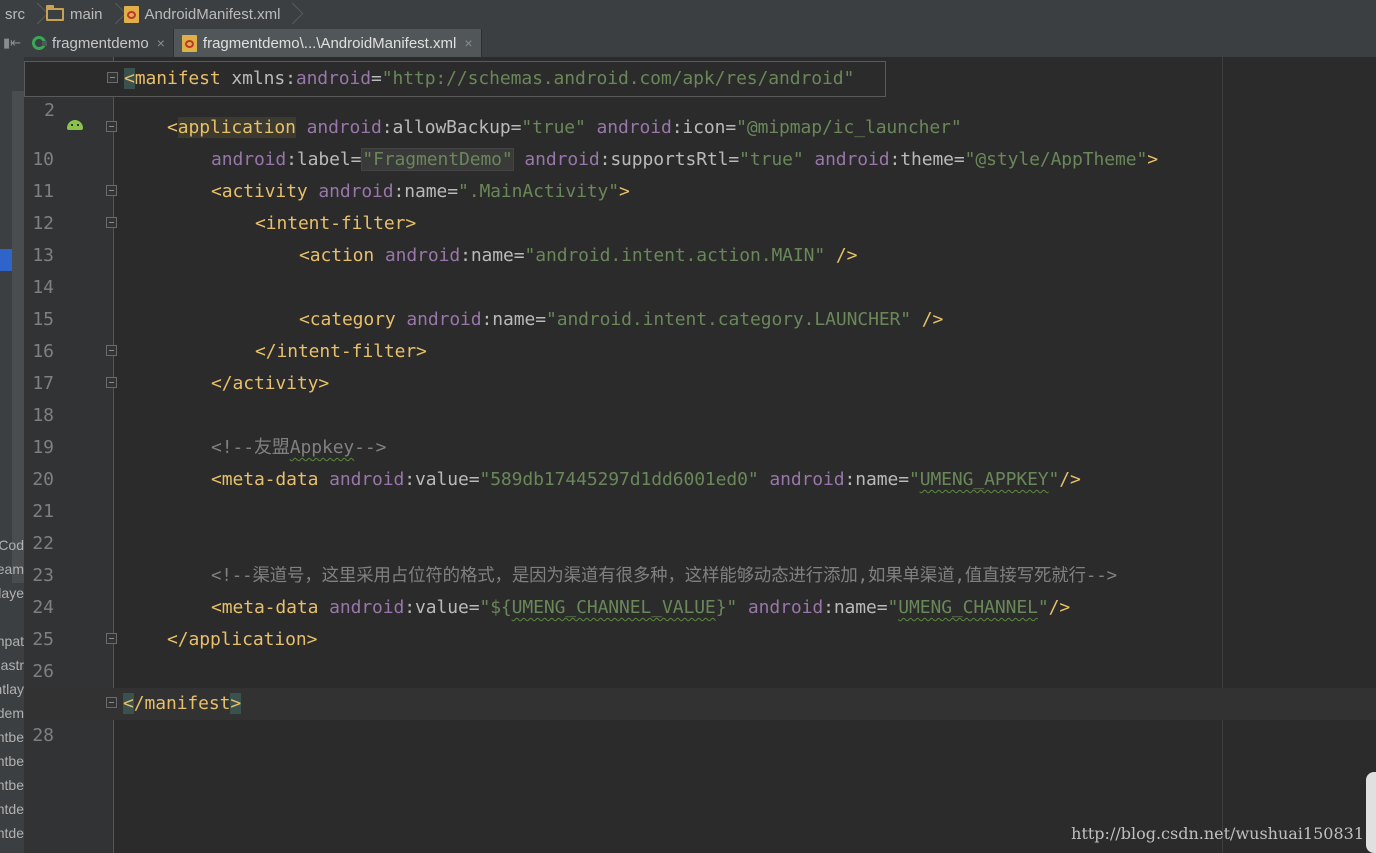 This screenshot has width=1376, height=853. I want to click on code-token: -->, so click(370, 447).